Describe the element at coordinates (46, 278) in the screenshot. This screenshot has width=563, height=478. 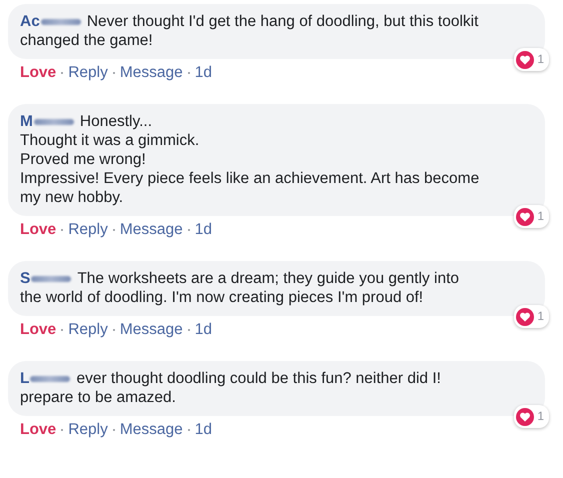
I see `author-name: S` at that location.